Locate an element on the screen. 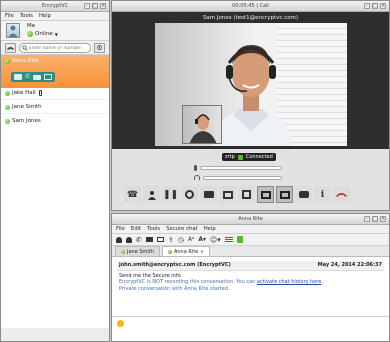 This screenshot has width=390, height=342. fullscreen-button is located at coordinates (246, 194).